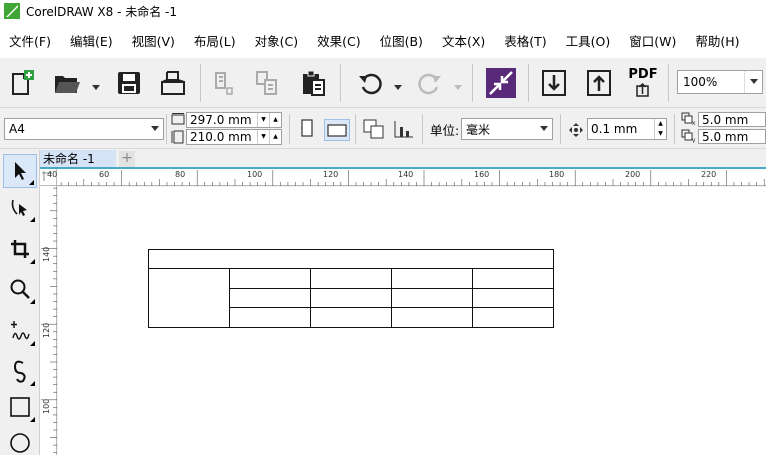 The width and height of the screenshot is (766, 455). What do you see at coordinates (338, 40) in the screenshot?
I see `menu-effects: 效果(C)` at bounding box center [338, 40].